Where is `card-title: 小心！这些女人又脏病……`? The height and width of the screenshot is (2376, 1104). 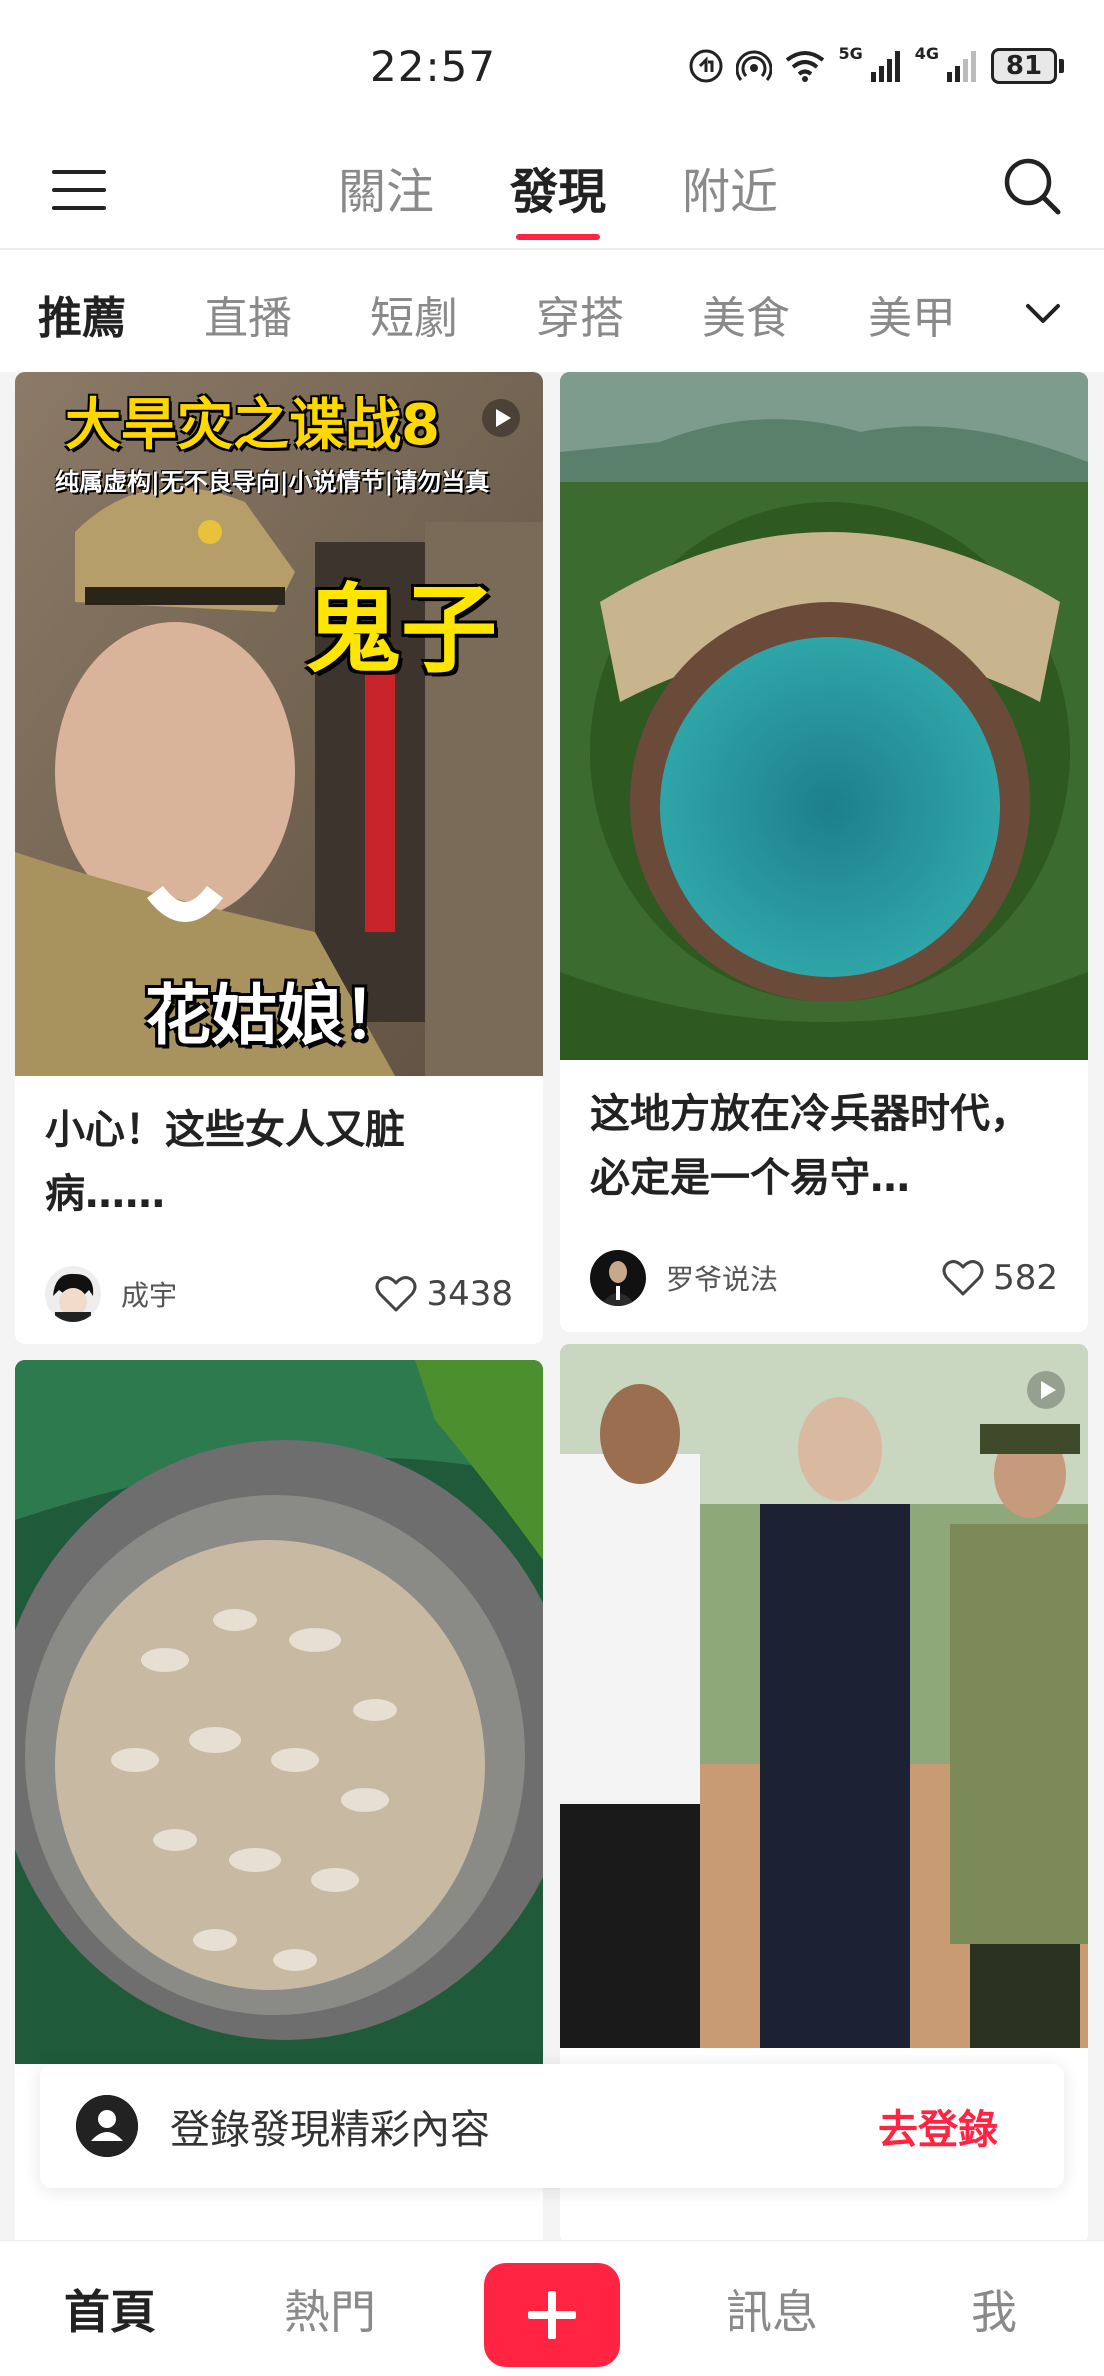
card-title: 小心！这些女人又脏病…… is located at coordinates (225, 1162).